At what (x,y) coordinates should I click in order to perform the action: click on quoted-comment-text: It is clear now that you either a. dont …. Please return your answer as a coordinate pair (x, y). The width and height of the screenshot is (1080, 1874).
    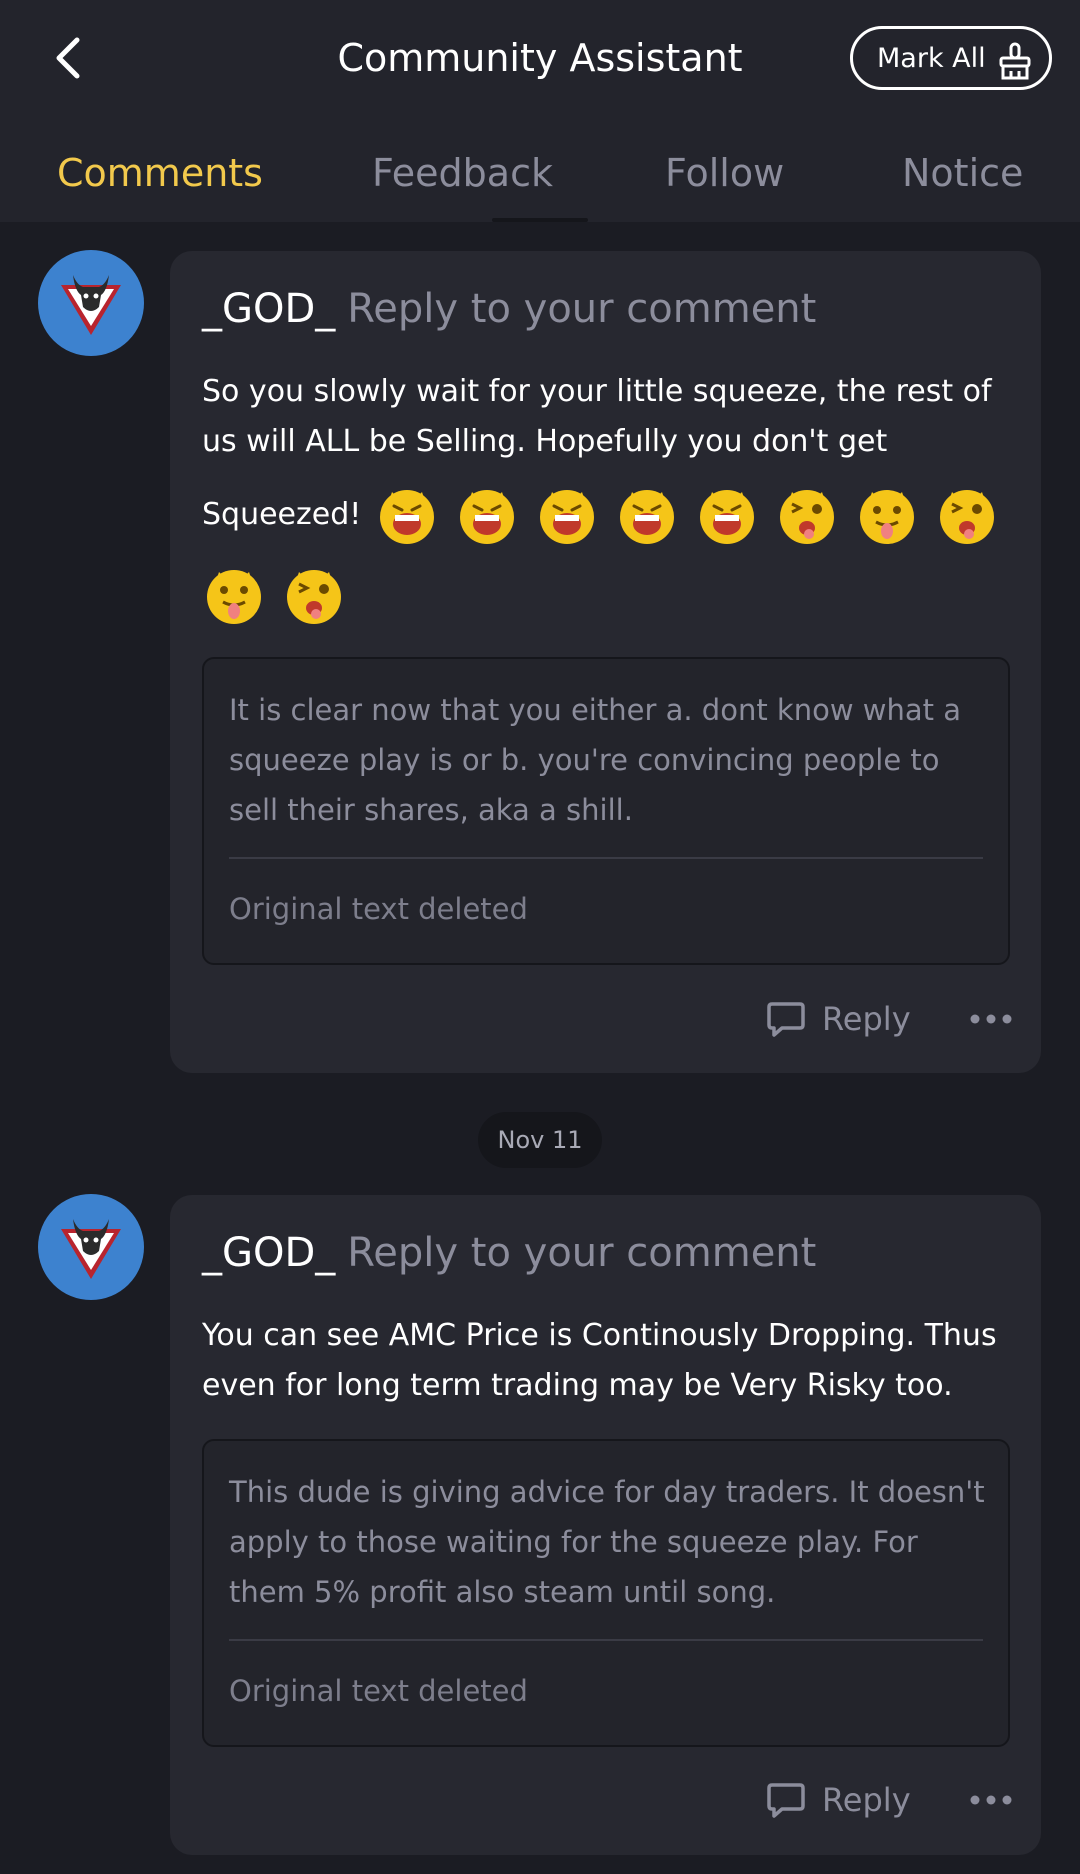
    Looking at the image, I should click on (595, 760).